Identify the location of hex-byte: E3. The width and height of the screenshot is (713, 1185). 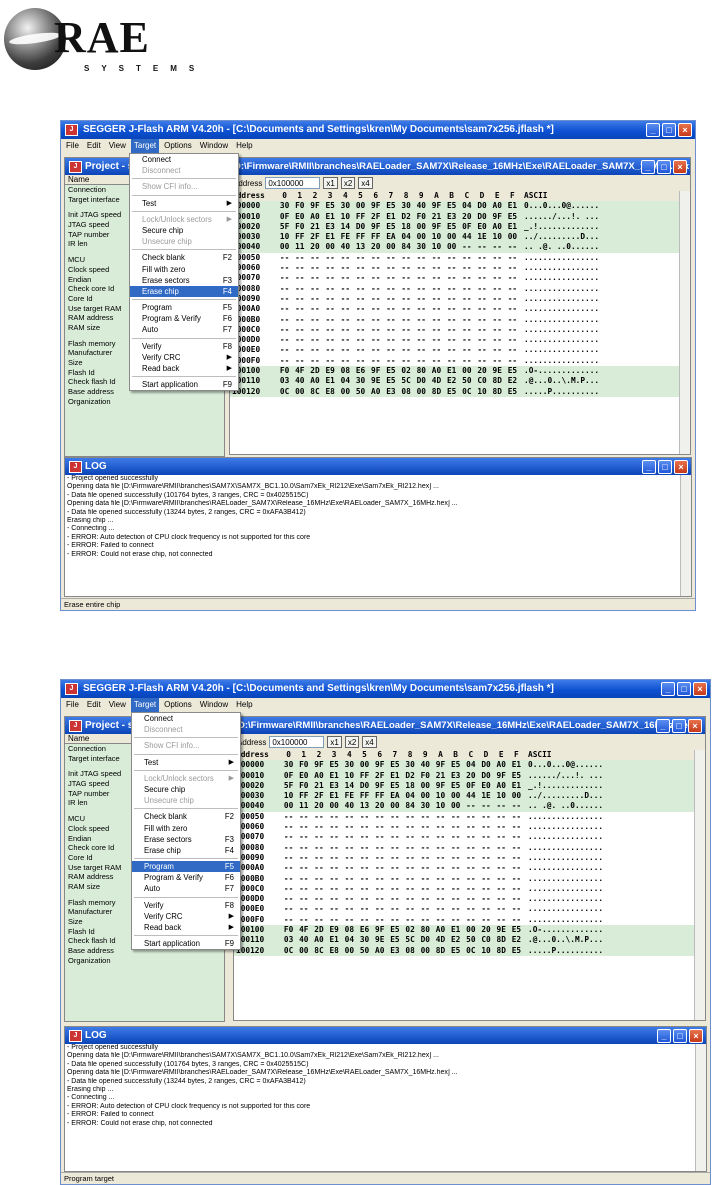
(330, 227).